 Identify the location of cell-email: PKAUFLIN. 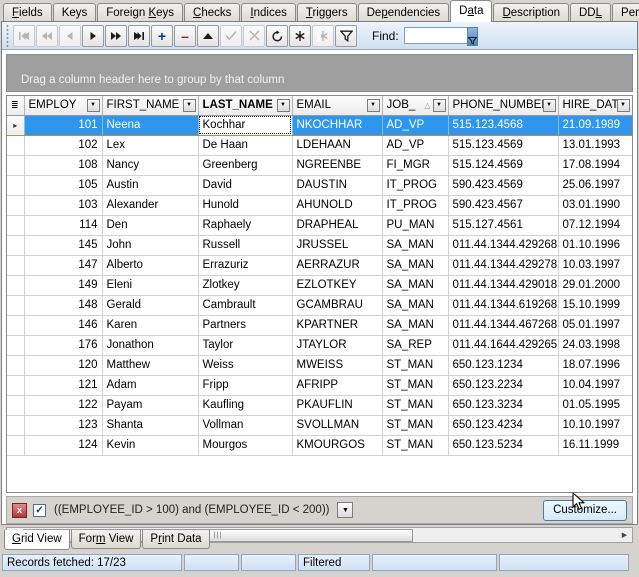
(337, 405).